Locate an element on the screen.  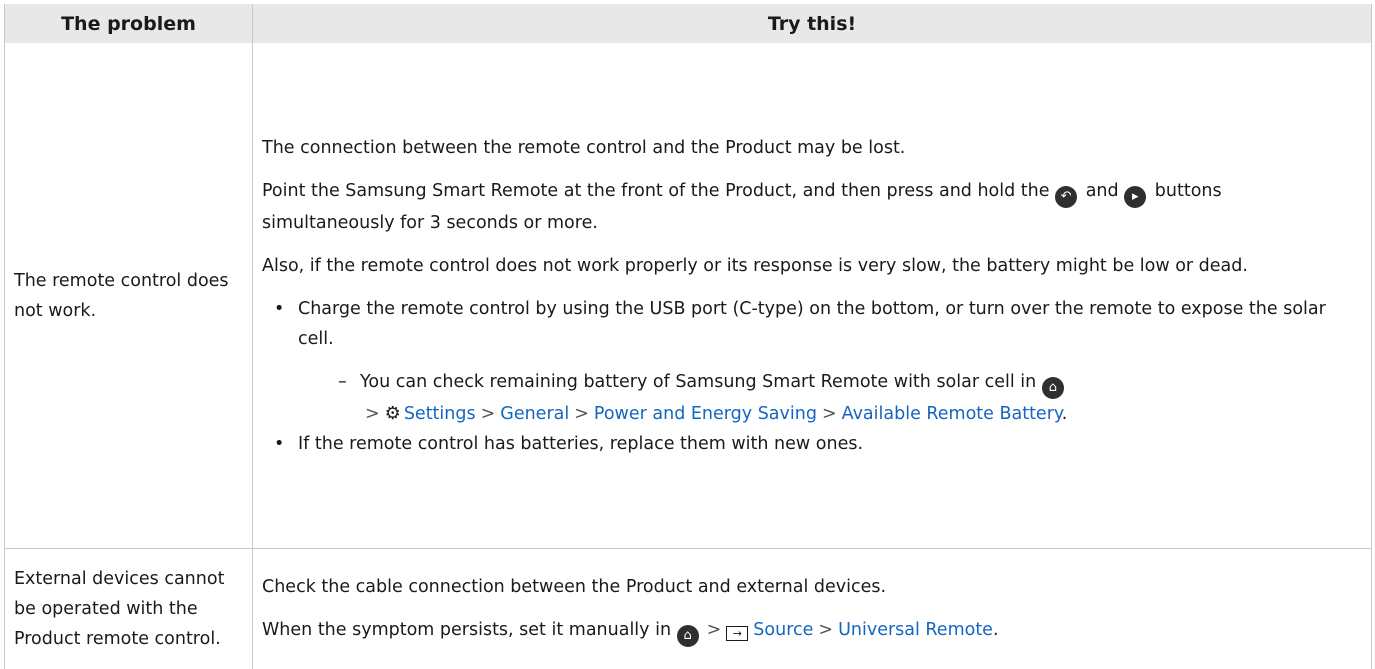
menu-path-power-energy: Power and Energy Saving is located at coordinates (705, 414).